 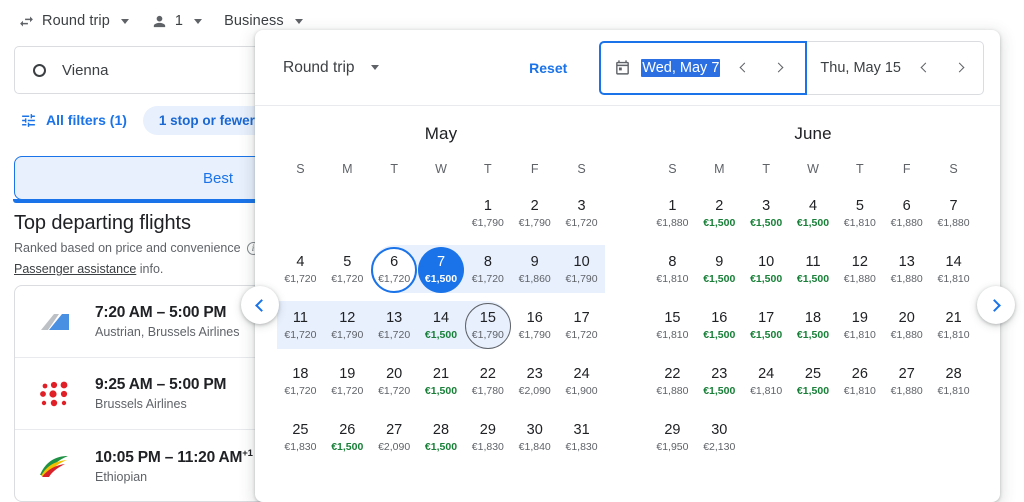 I want to click on calendar-day-cell: 26 €1,500, so click(x=347, y=438).